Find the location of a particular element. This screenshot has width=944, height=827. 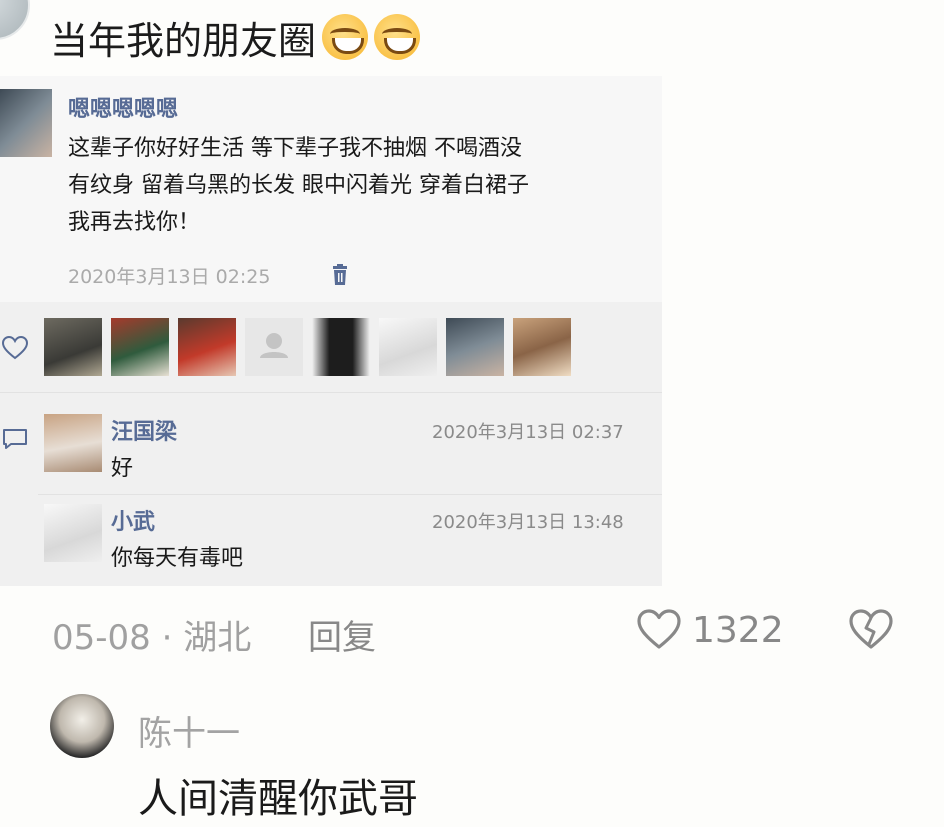

comment-text: 你每天有毒吧 is located at coordinates (177, 558).